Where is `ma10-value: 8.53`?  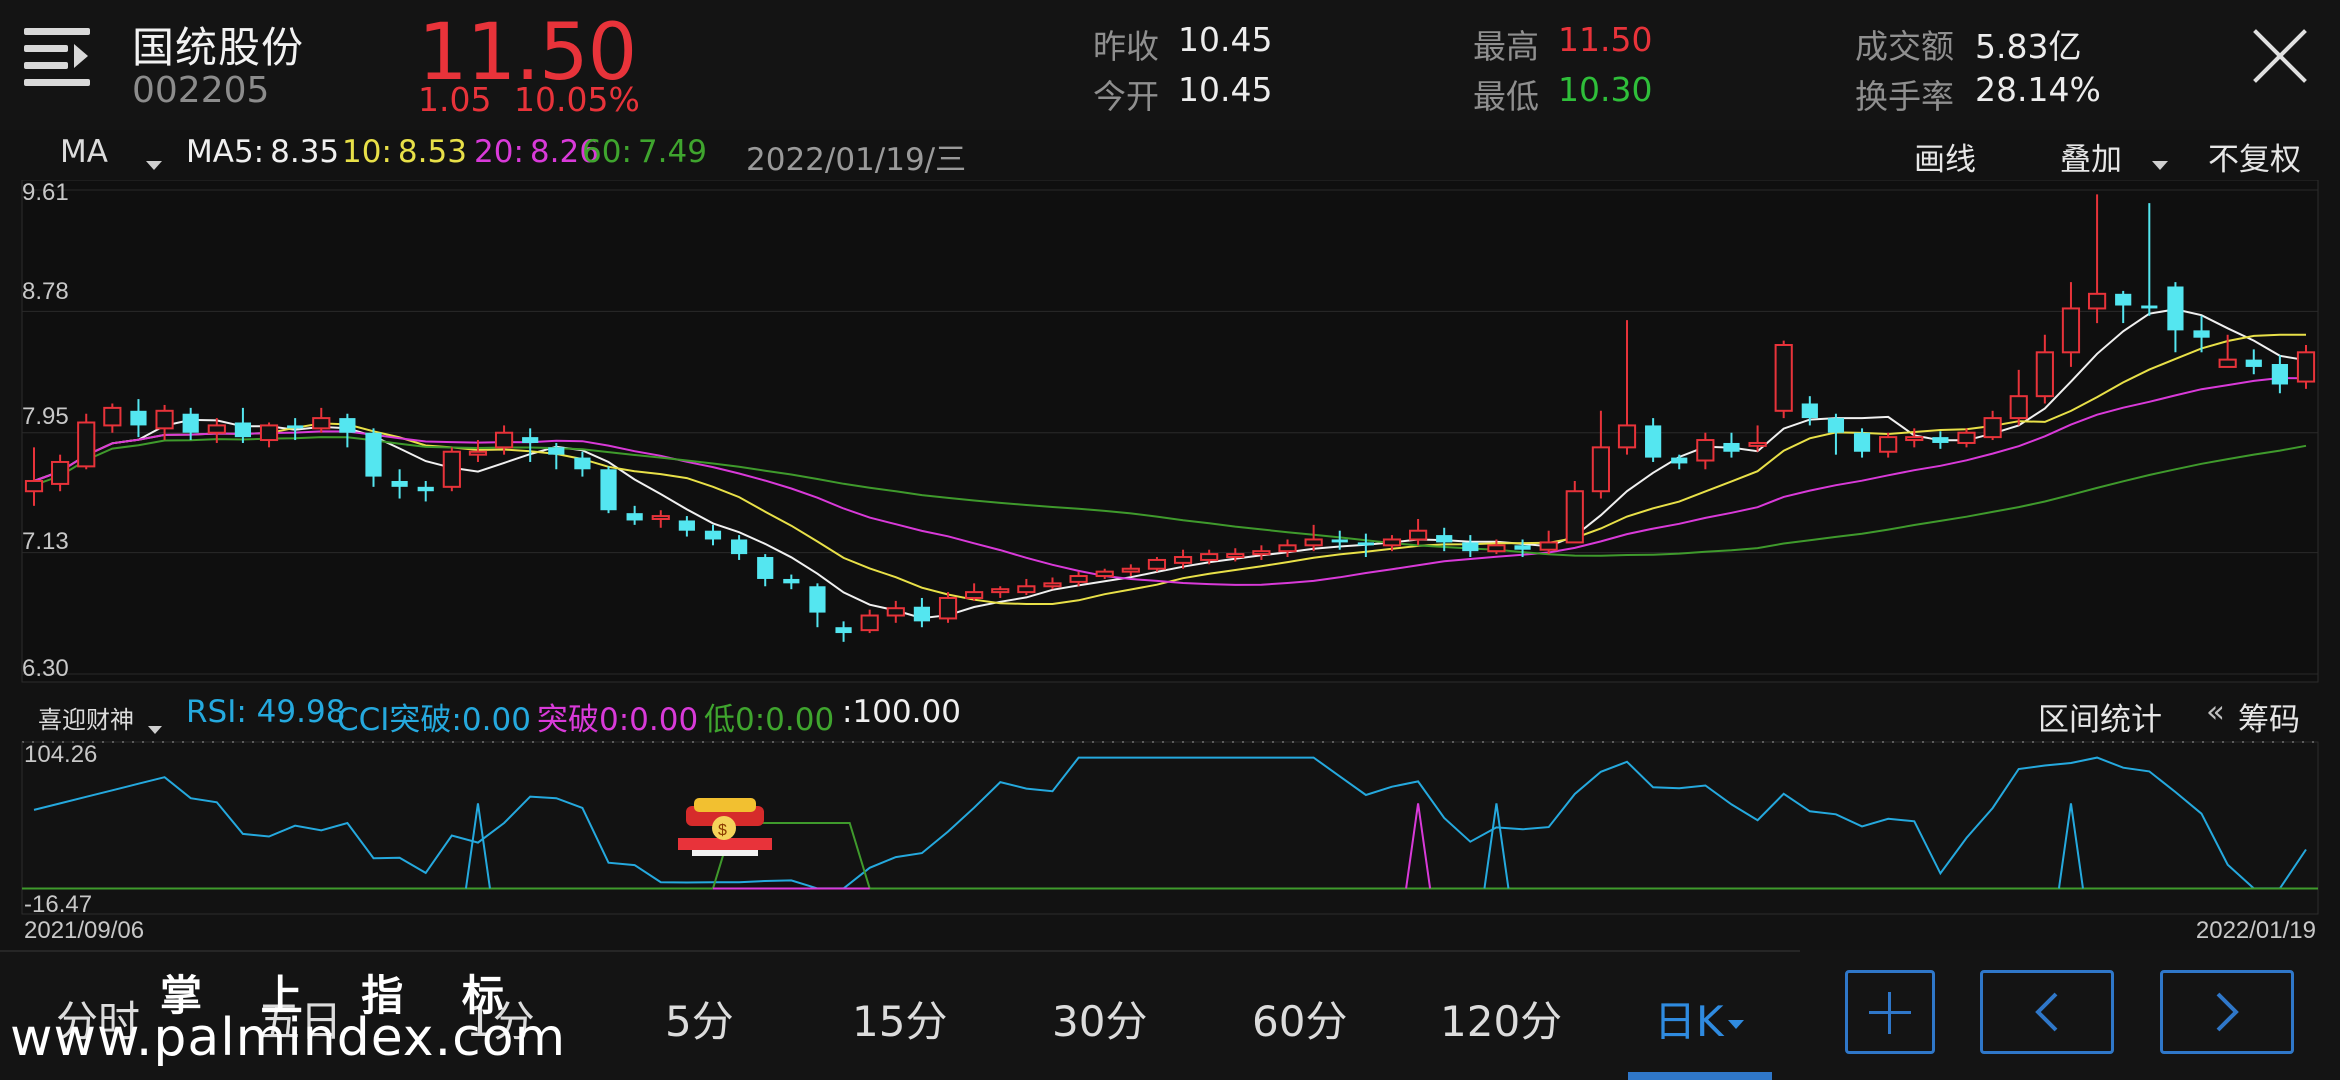 ma10-value: 8.53 is located at coordinates (432, 152).